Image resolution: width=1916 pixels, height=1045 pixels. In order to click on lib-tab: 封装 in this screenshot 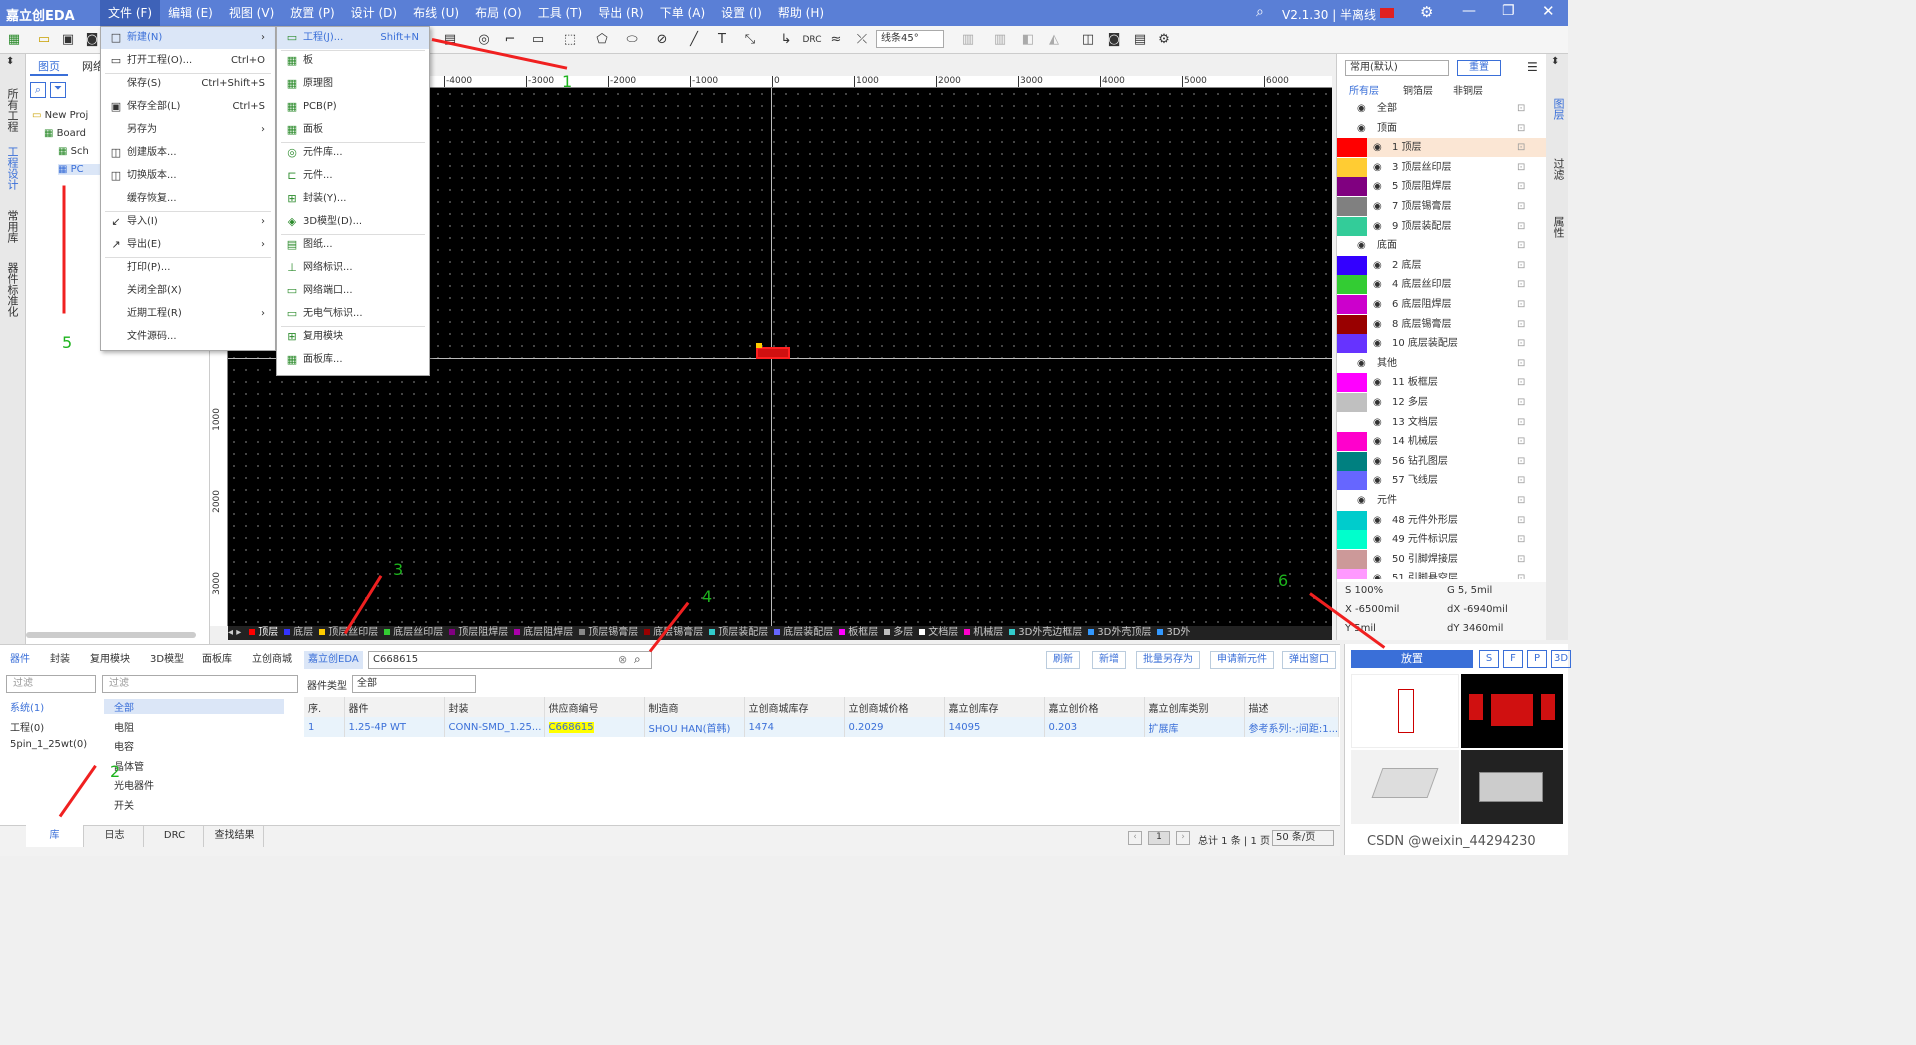, I will do `click(60, 660)`.